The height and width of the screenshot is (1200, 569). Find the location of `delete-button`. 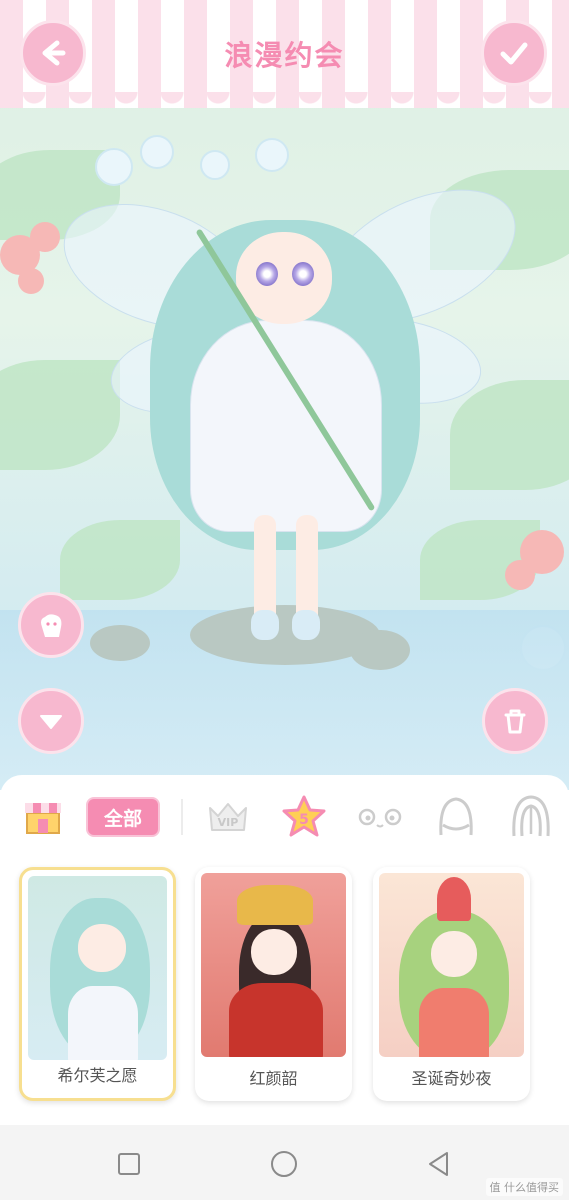

delete-button is located at coordinates (515, 721).